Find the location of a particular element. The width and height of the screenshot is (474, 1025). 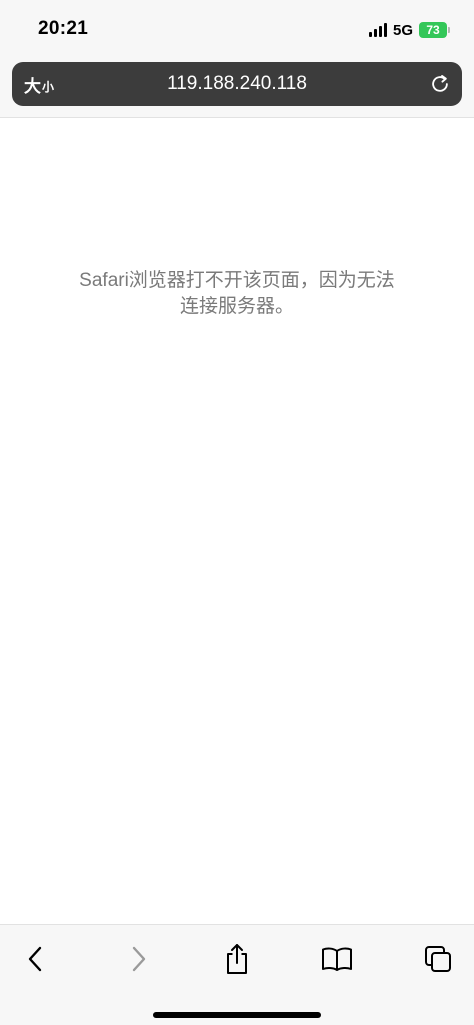

share-icon is located at coordinates (237, 959).